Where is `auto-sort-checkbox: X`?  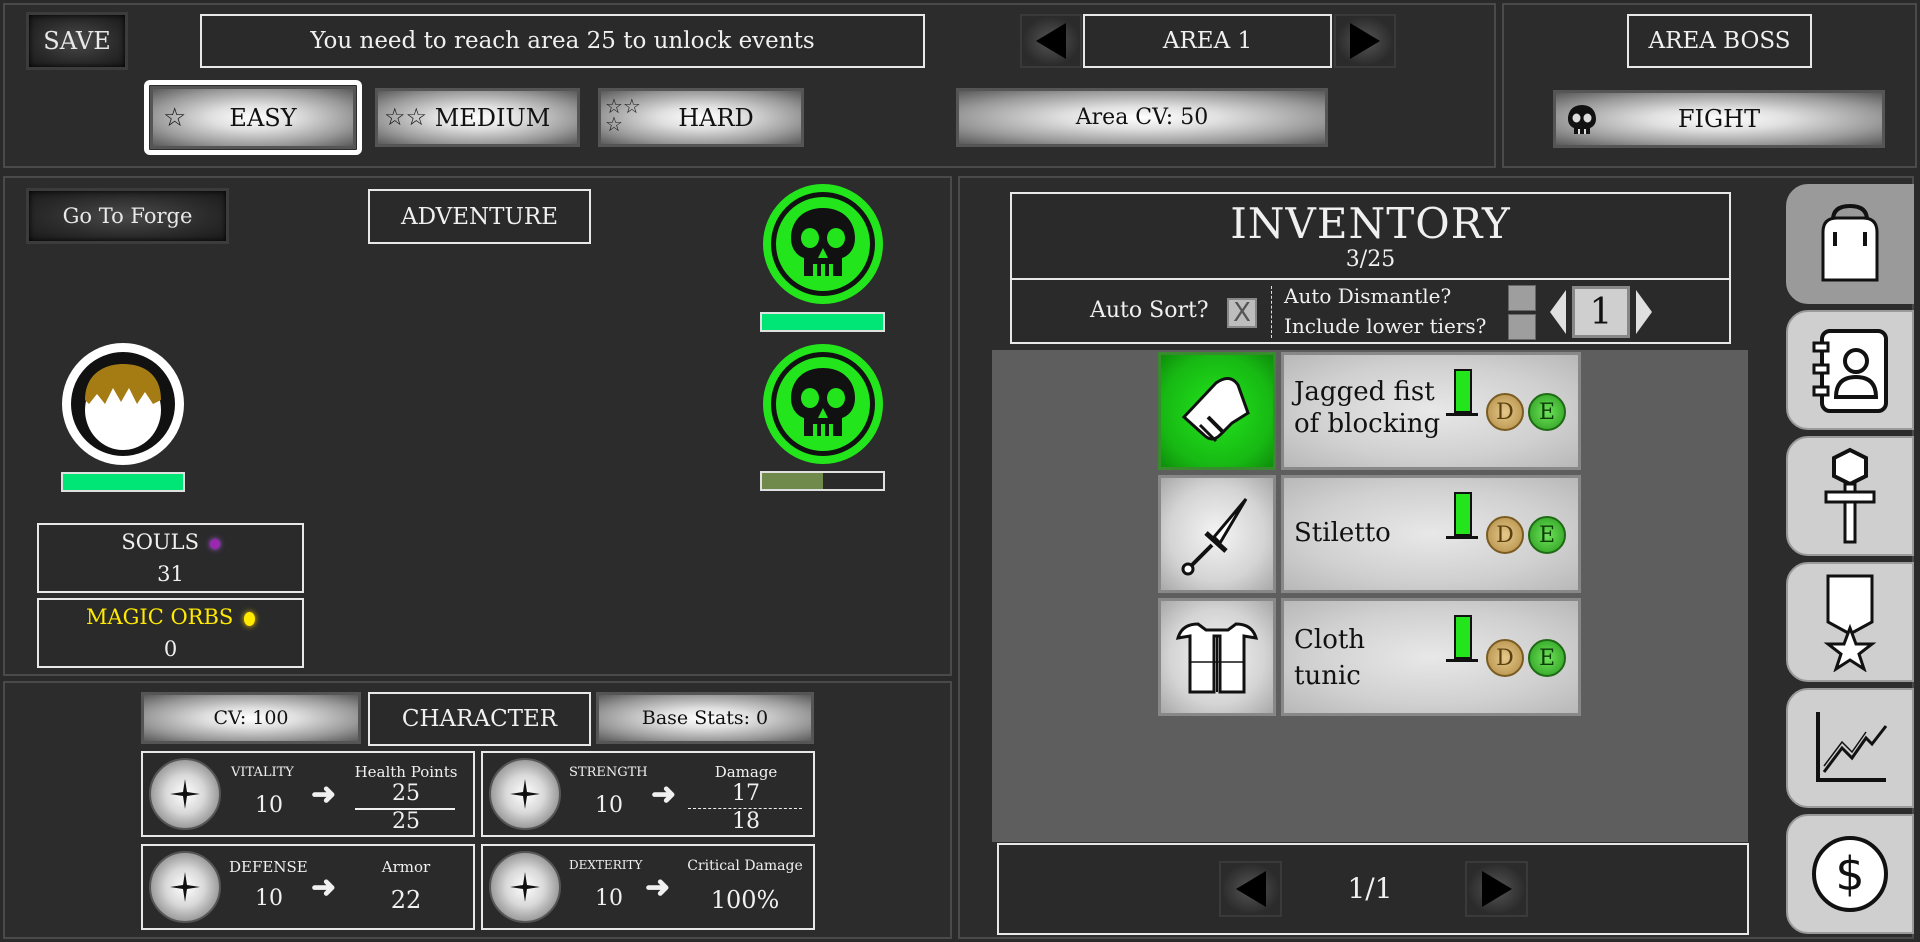
auto-sort-checkbox: X is located at coordinates (1242, 313).